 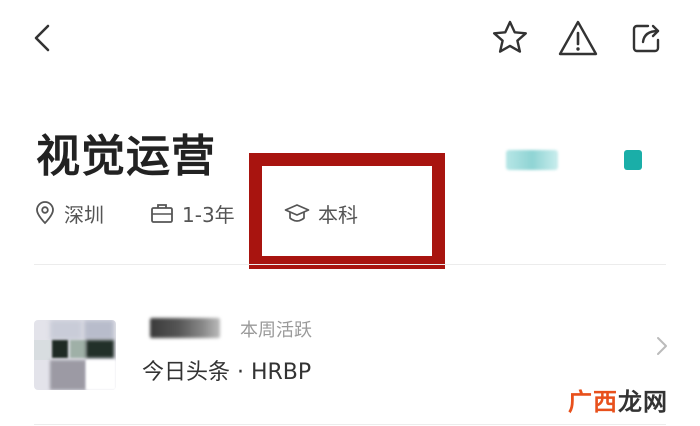 I want to click on section-divider-bottom, so click(x=350, y=424).